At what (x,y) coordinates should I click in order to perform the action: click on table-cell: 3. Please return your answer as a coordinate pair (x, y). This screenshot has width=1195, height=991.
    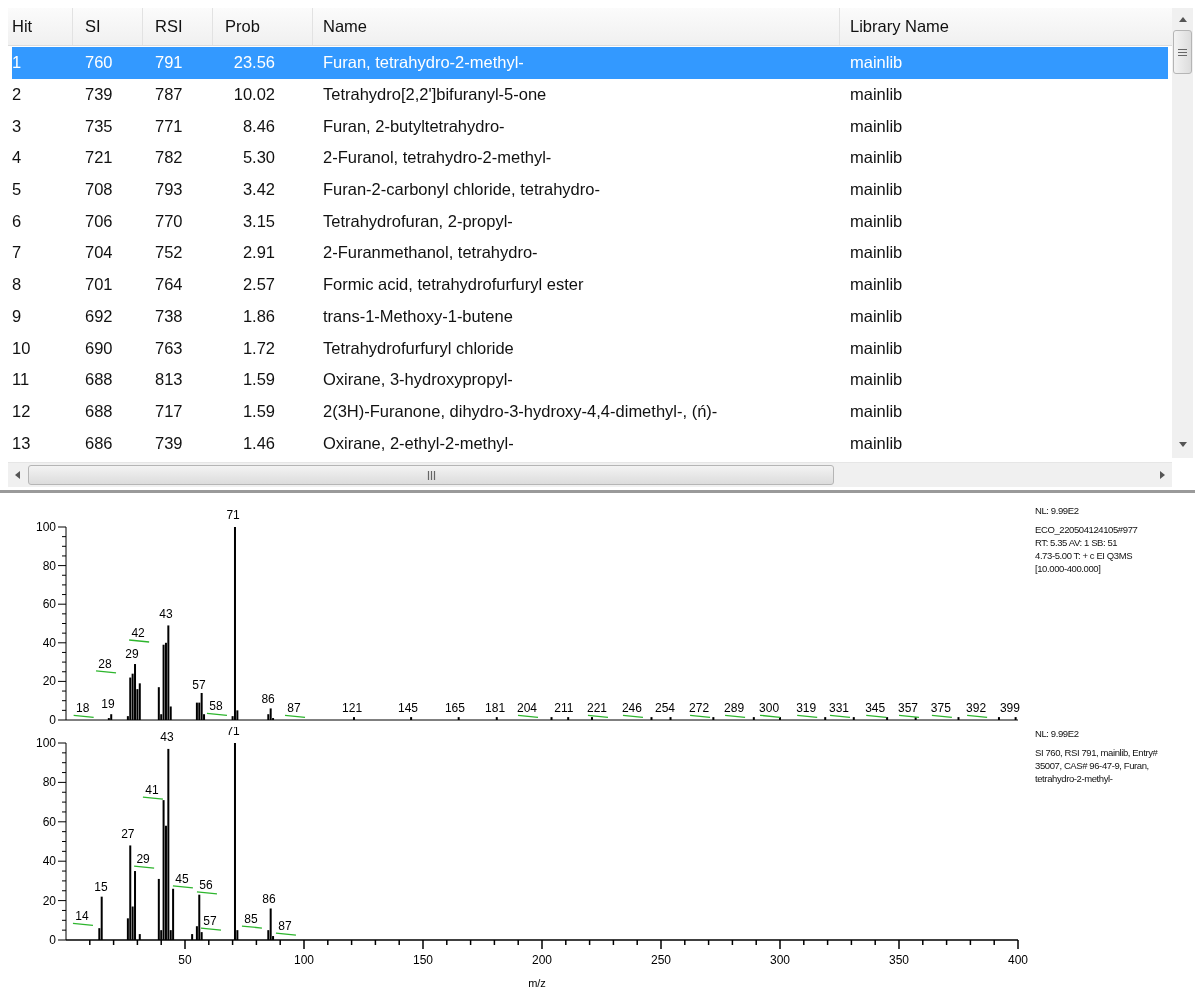
    Looking at the image, I should click on (17, 126).